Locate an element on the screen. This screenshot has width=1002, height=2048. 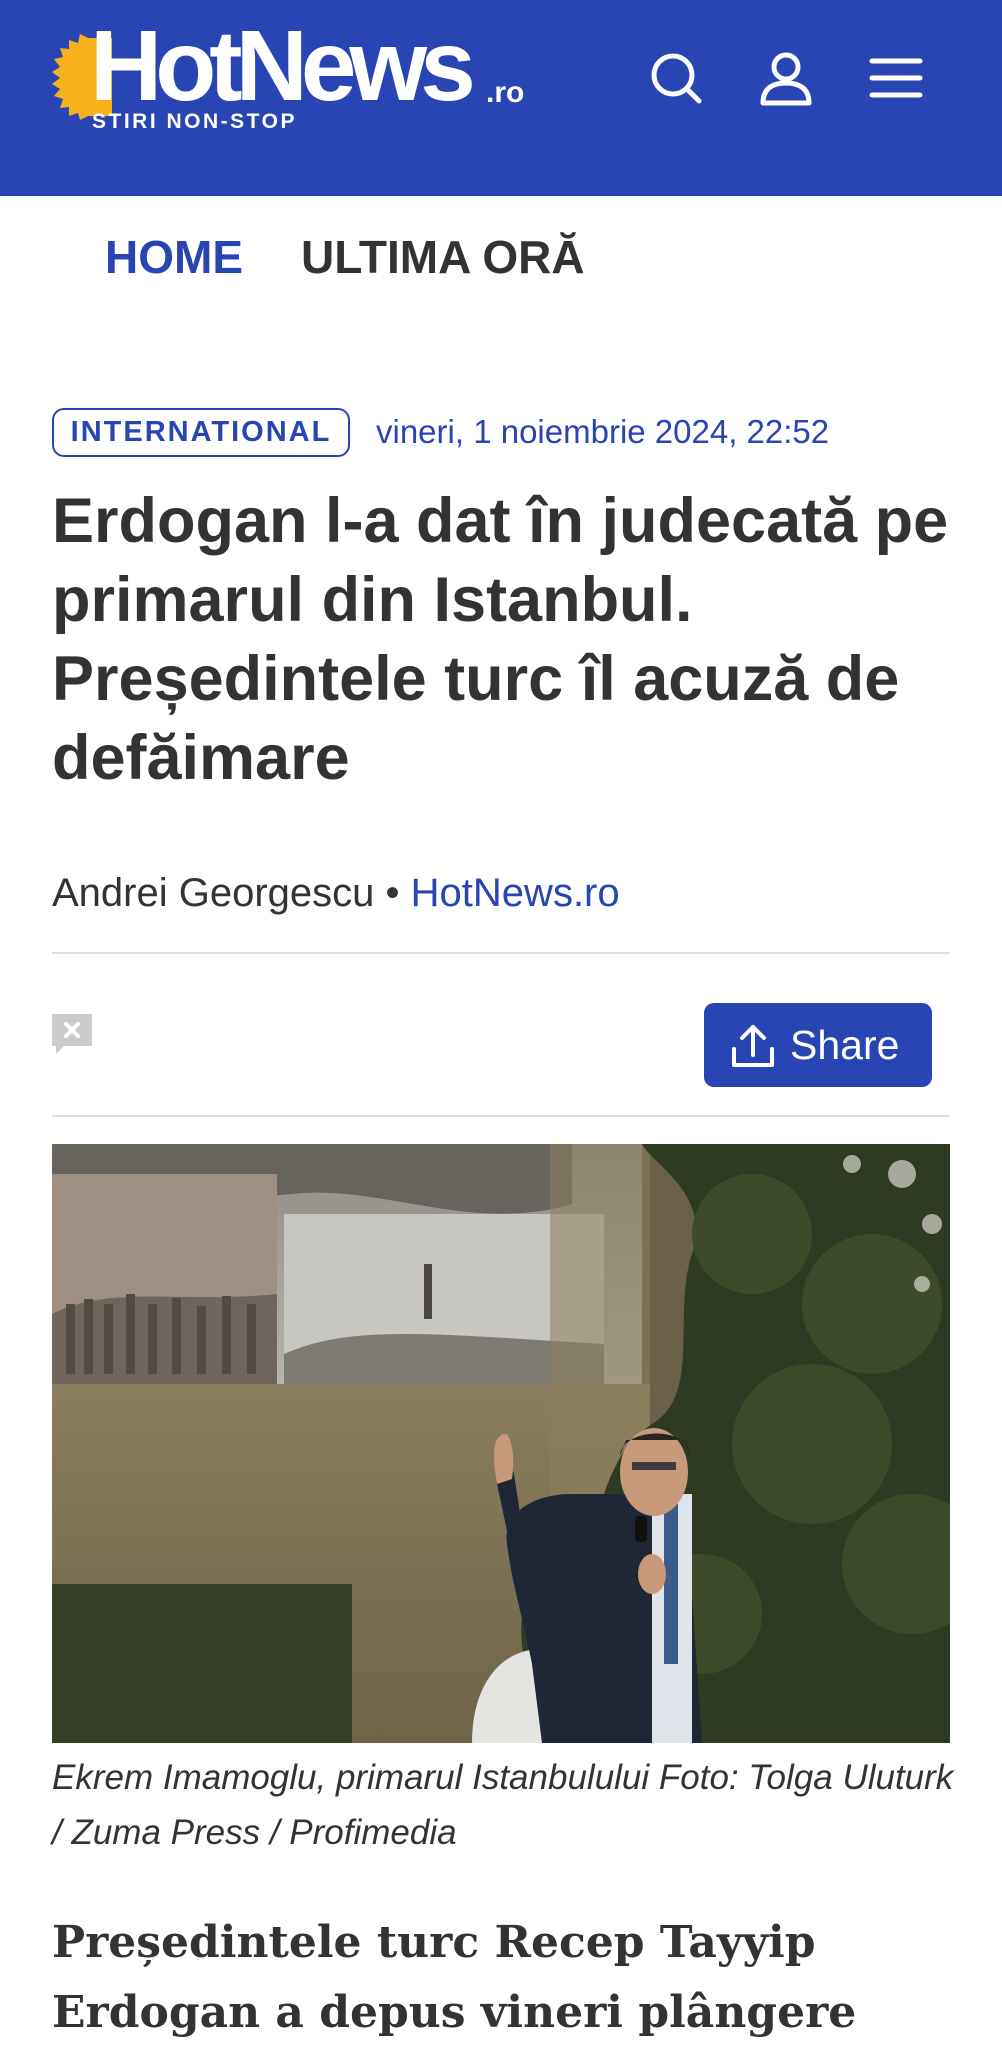
logo-suffix: .ro is located at coordinates (505, 92).